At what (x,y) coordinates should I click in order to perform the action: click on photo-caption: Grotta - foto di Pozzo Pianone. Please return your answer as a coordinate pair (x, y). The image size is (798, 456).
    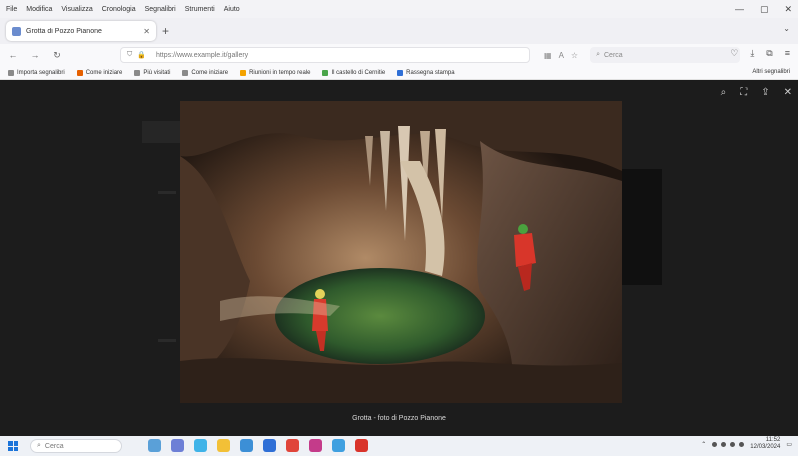
    Looking at the image, I should click on (399, 418).